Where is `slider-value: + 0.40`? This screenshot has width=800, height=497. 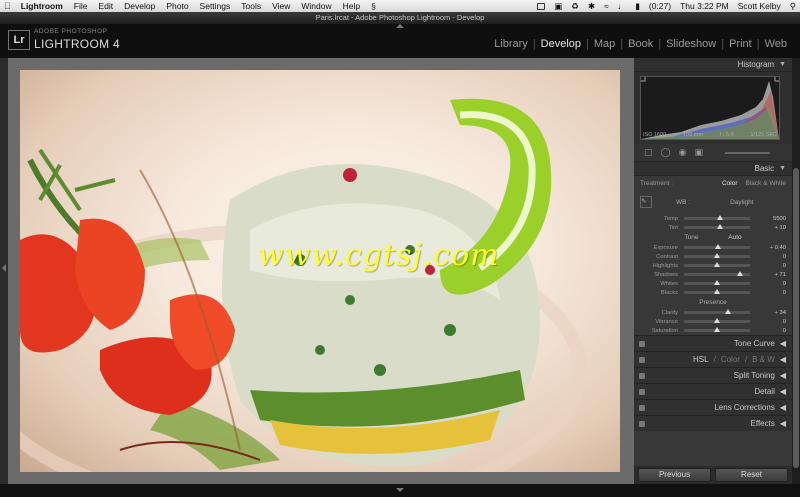 slider-value: + 0.40 is located at coordinates (778, 248).